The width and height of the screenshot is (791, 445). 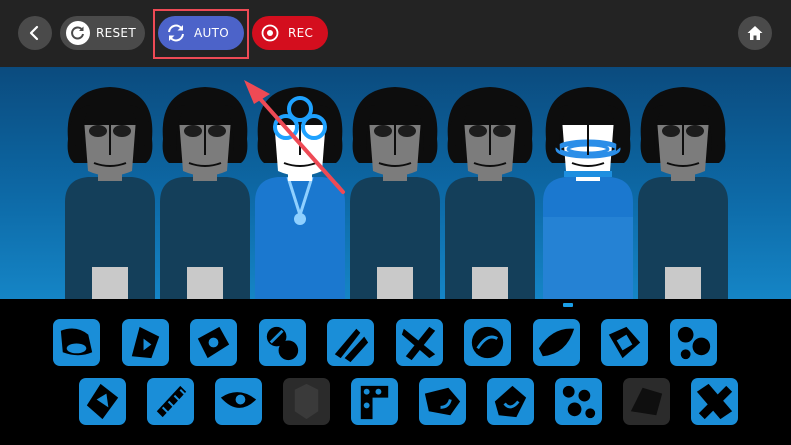 I want to click on rec-label: REC, so click(x=301, y=33).